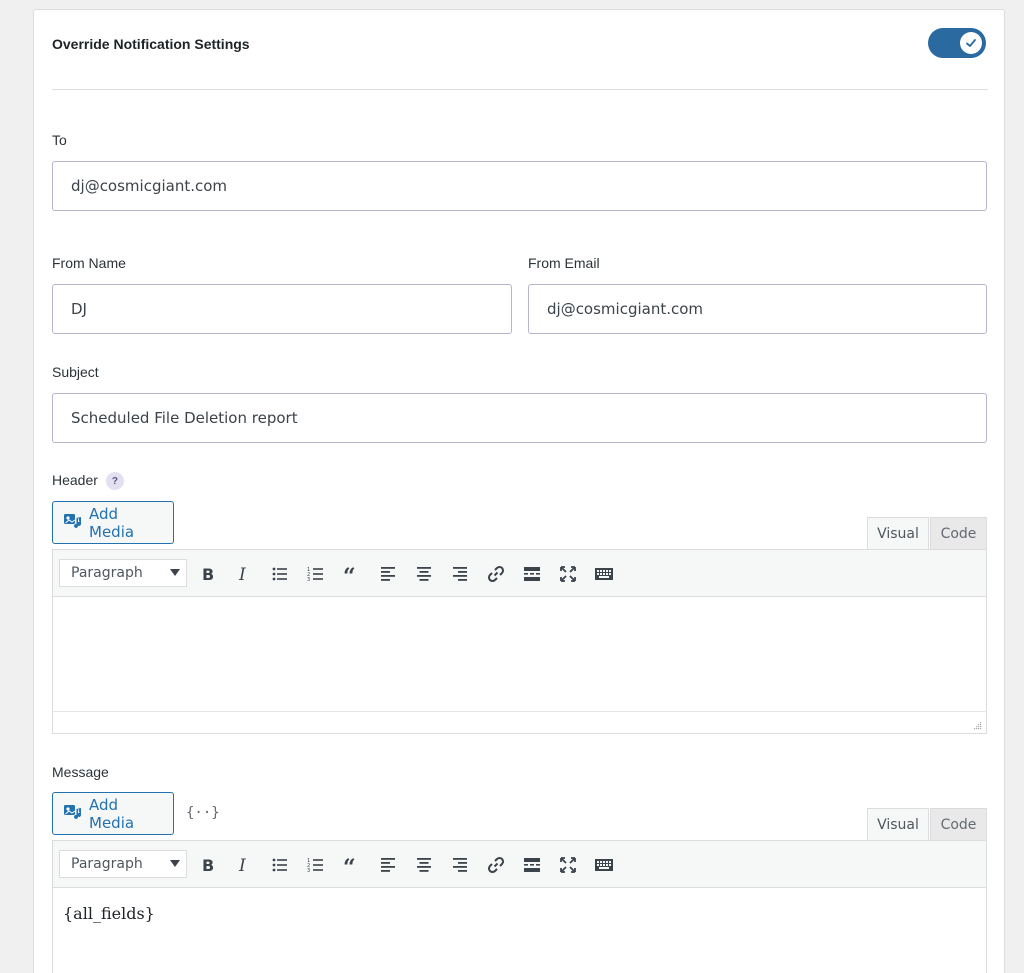 This screenshot has width=1024, height=973. Describe the element at coordinates (977, 725) in the screenshot. I see `resize-handle-icon` at that location.